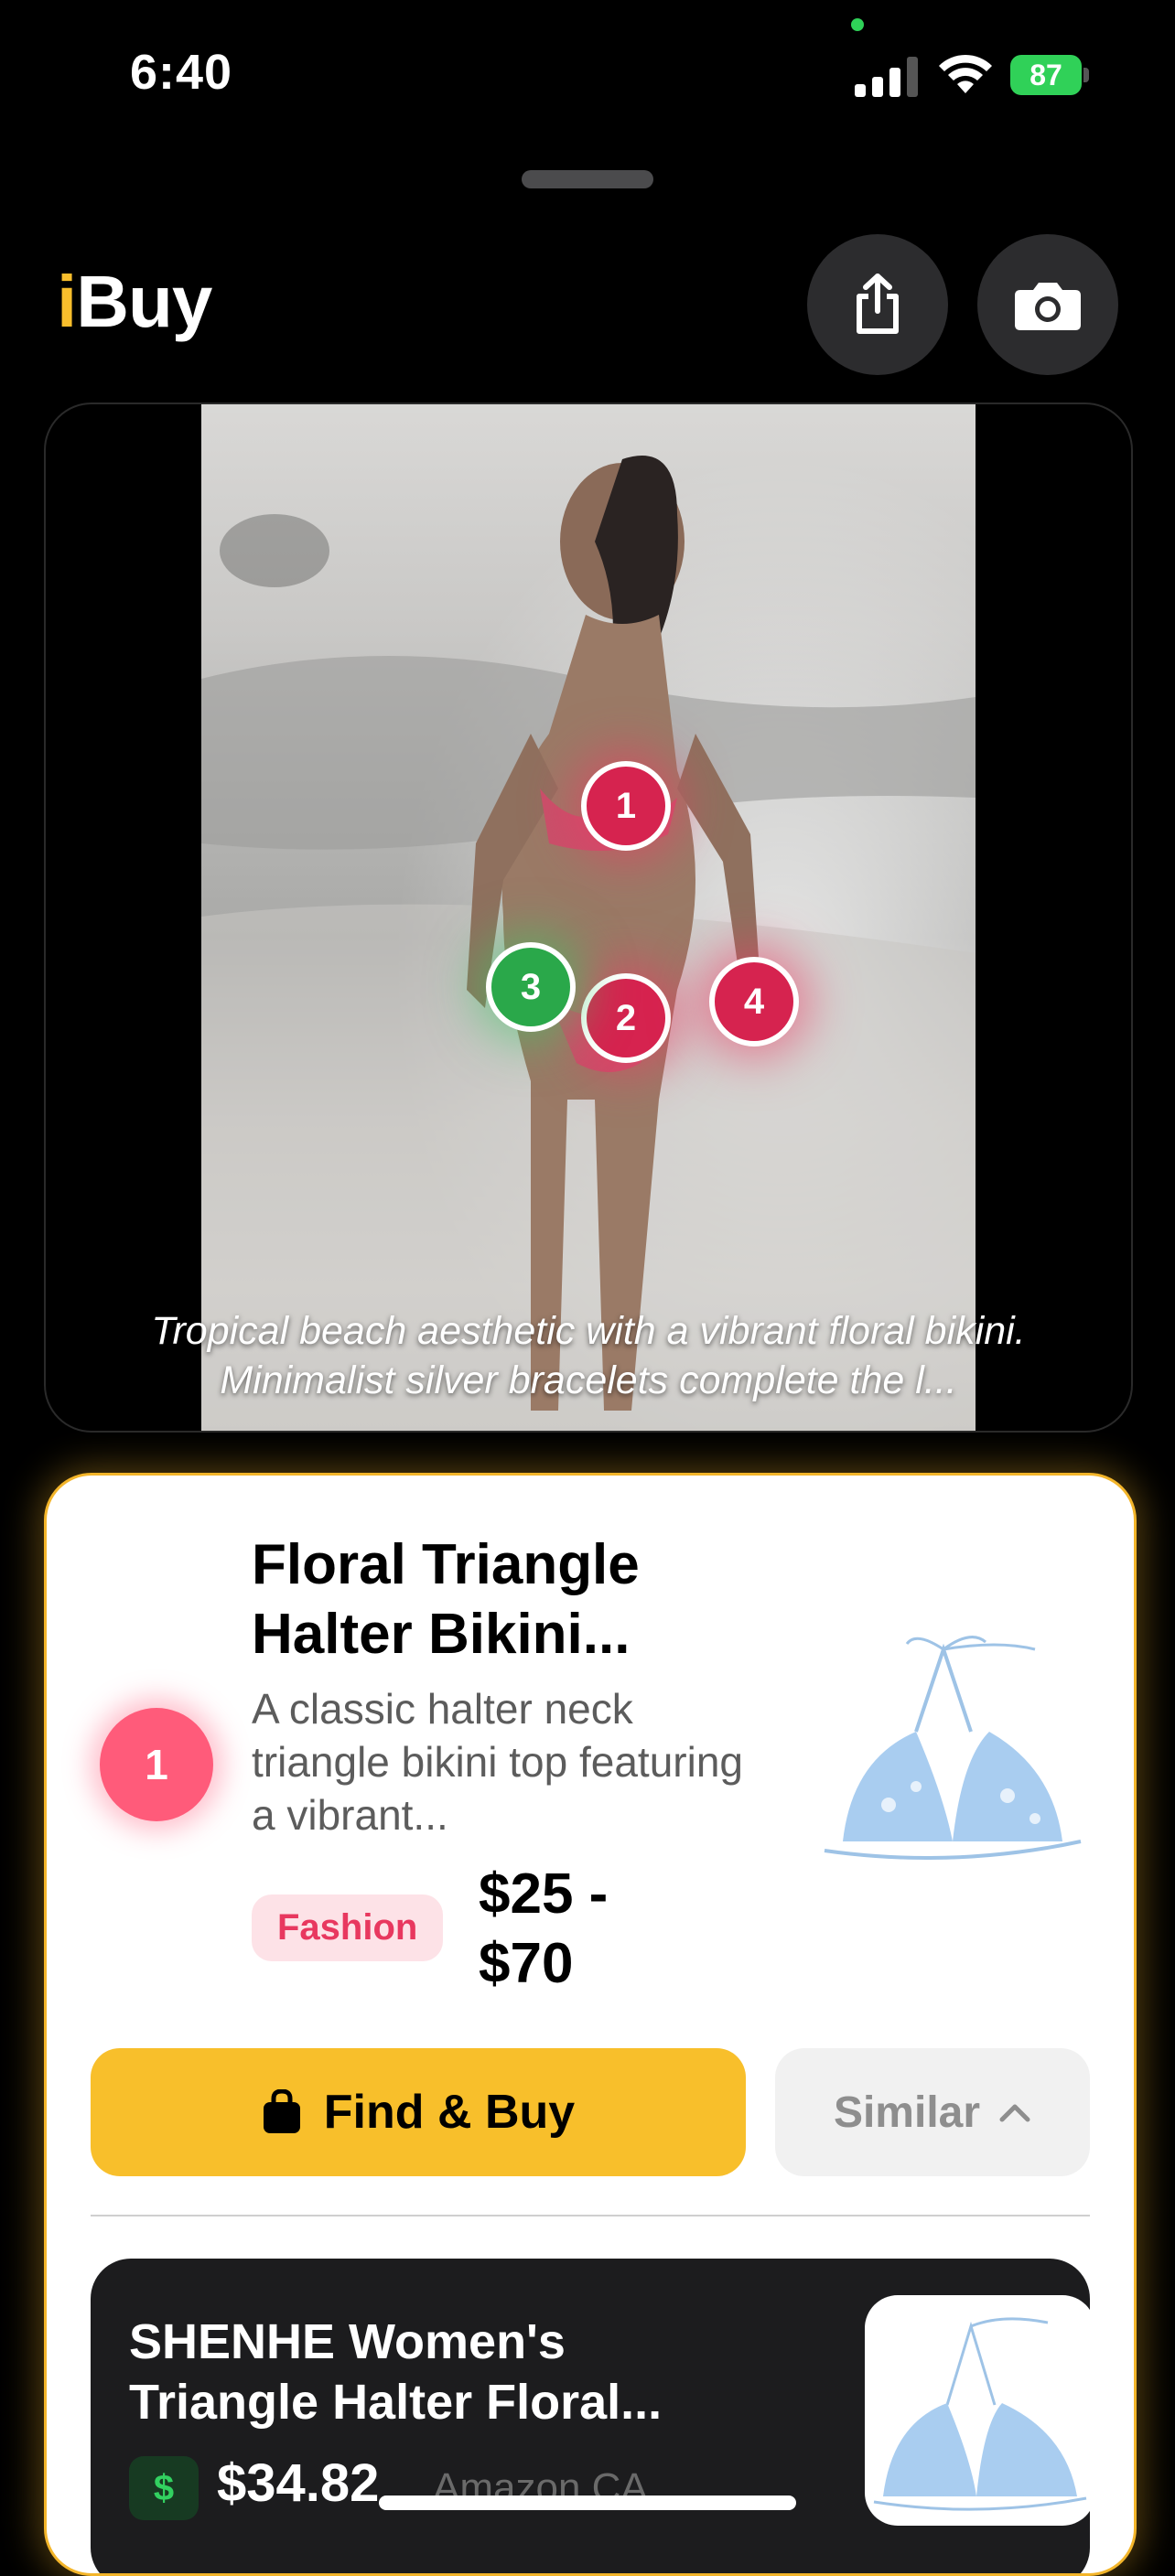  Describe the element at coordinates (281, 2111) in the screenshot. I see `shopping-bag-icon` at that location.